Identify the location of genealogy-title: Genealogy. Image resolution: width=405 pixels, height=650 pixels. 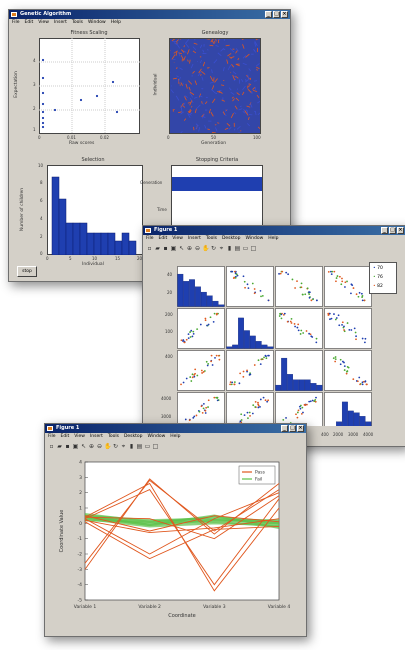
(215, 33).